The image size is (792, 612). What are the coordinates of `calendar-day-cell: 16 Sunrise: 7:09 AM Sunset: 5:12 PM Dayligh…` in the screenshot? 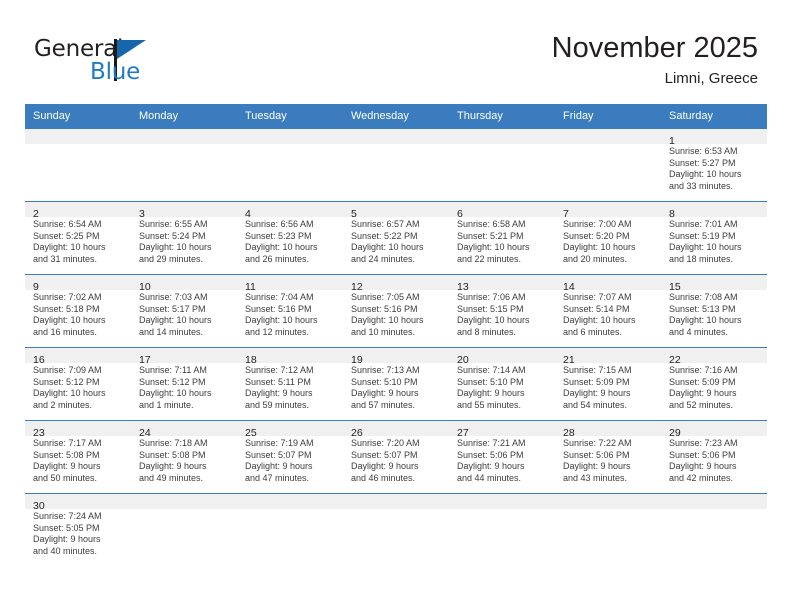 It's located at (78, 384).